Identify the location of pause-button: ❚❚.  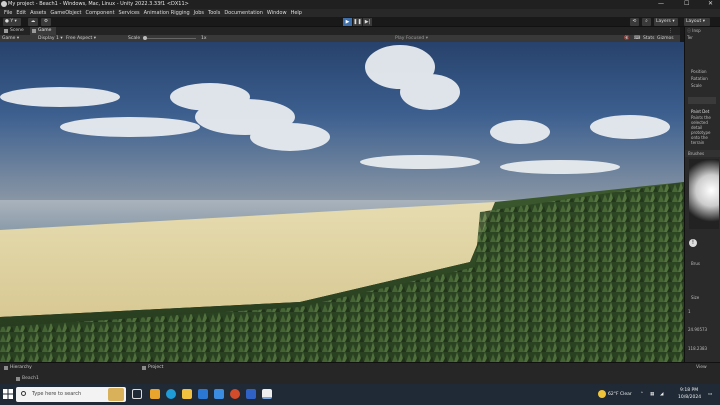
(357, 22).